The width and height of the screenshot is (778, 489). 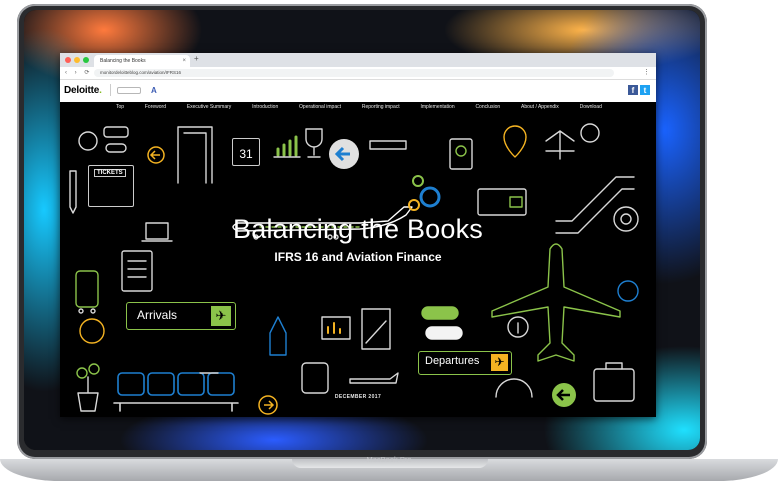 What do you see at coordinates (157, 315) in the screenshot?
I see `arrivals-label: Arrivals` at bounding box center [157, 315].